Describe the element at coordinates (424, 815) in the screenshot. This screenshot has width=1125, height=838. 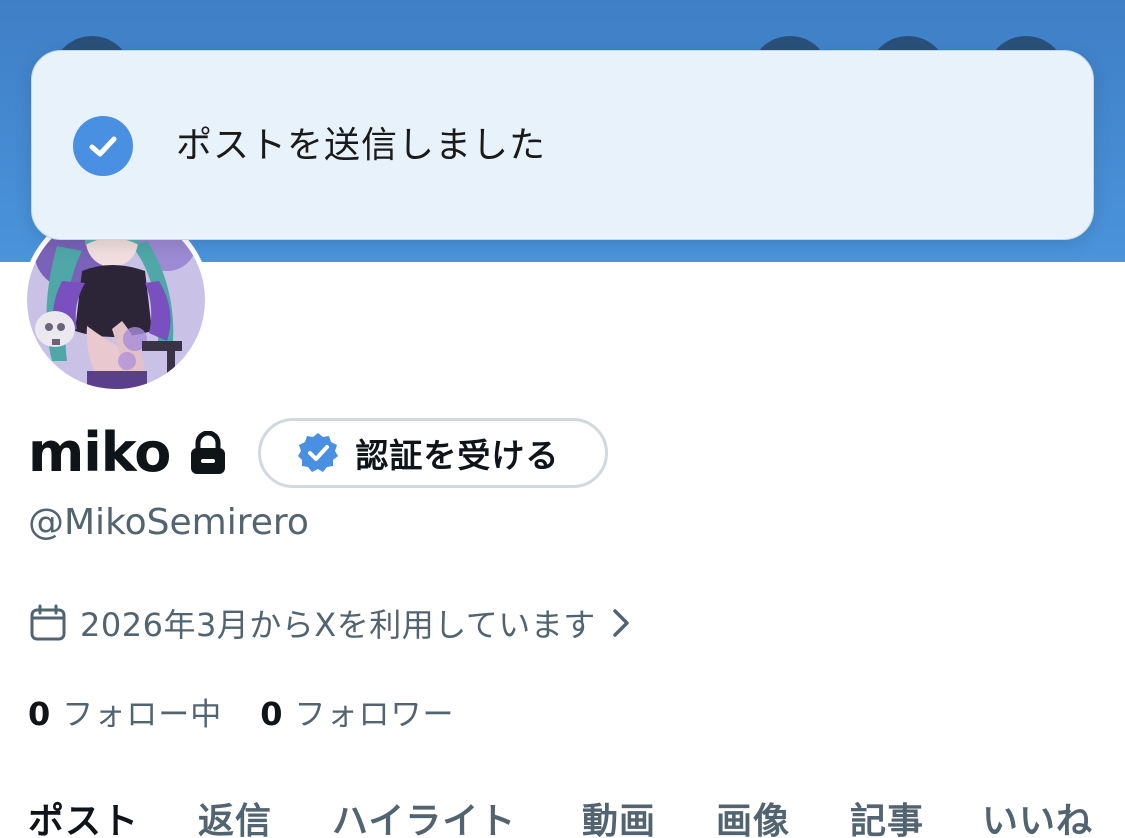
I see `tab-highlights: ハイライト` at that location.